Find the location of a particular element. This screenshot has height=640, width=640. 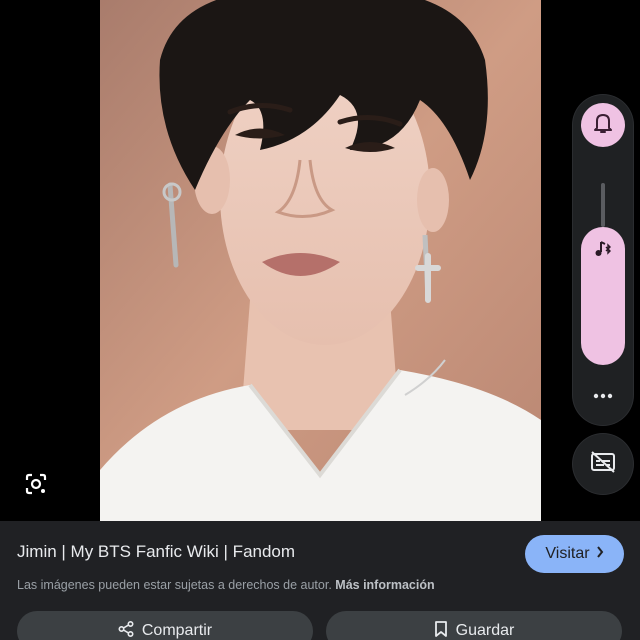

live-caption-button is located at coordinates (603, 464).